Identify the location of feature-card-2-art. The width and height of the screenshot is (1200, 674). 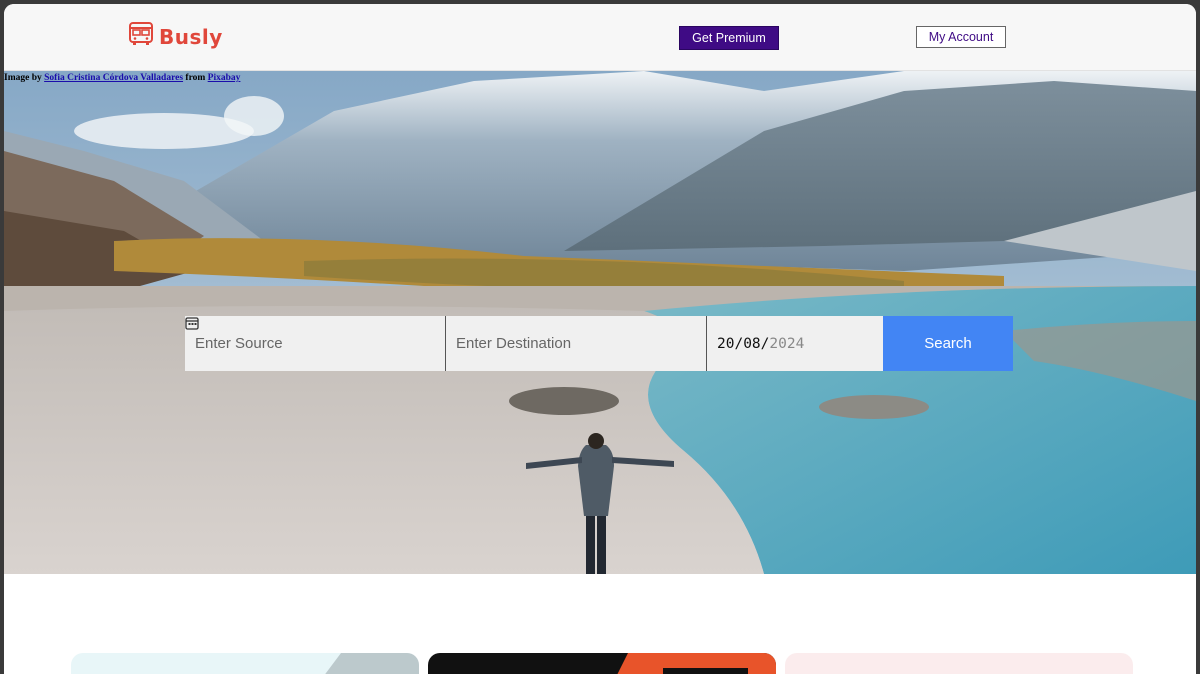
(696, 663).